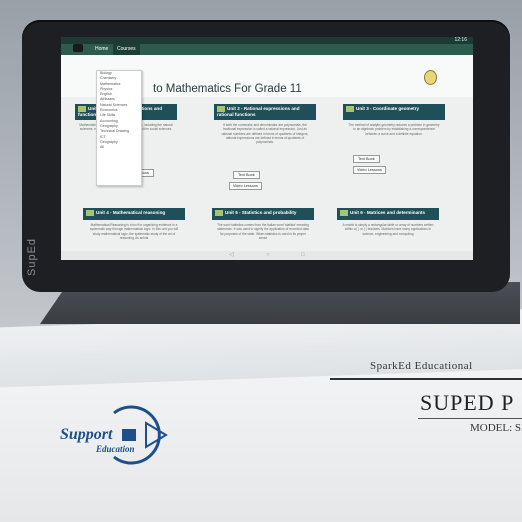 The height and width of the screenshot is (522, 522). I want to click on site-logo-icon, so click(78, 48).